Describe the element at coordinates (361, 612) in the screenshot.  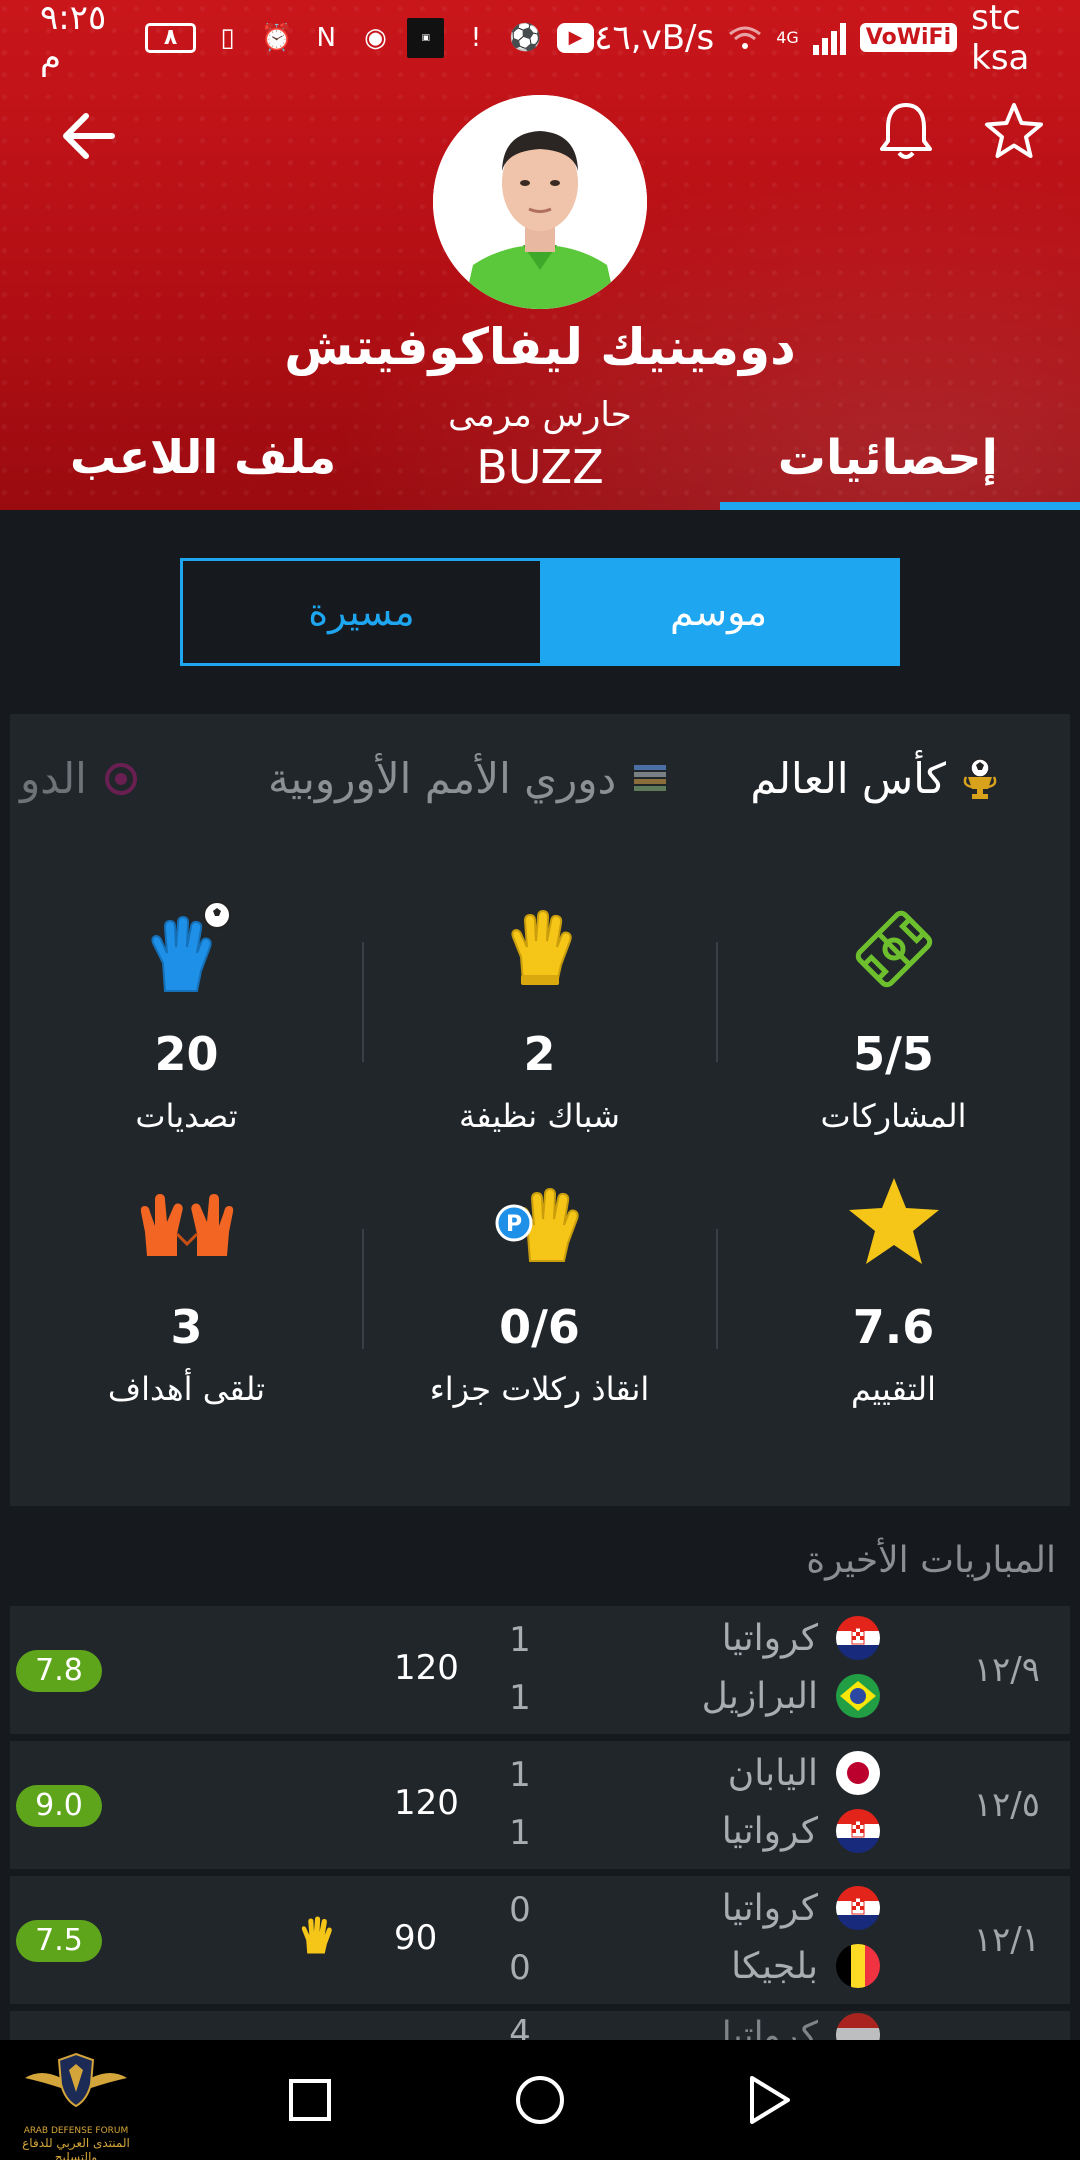
I see `career-segment-button: مسيرة` at that location.